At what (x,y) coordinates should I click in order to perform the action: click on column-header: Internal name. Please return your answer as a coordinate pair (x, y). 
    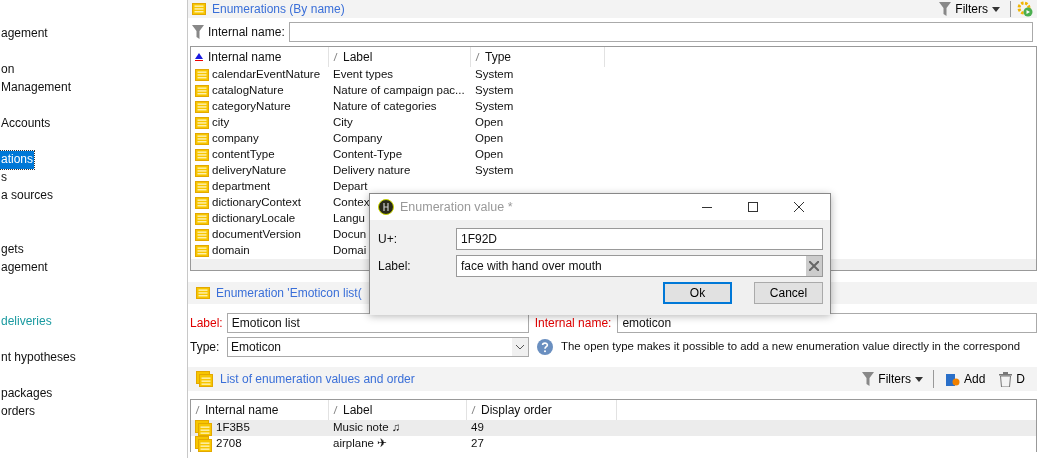
    Looking at the image, I should click on (260, 57).